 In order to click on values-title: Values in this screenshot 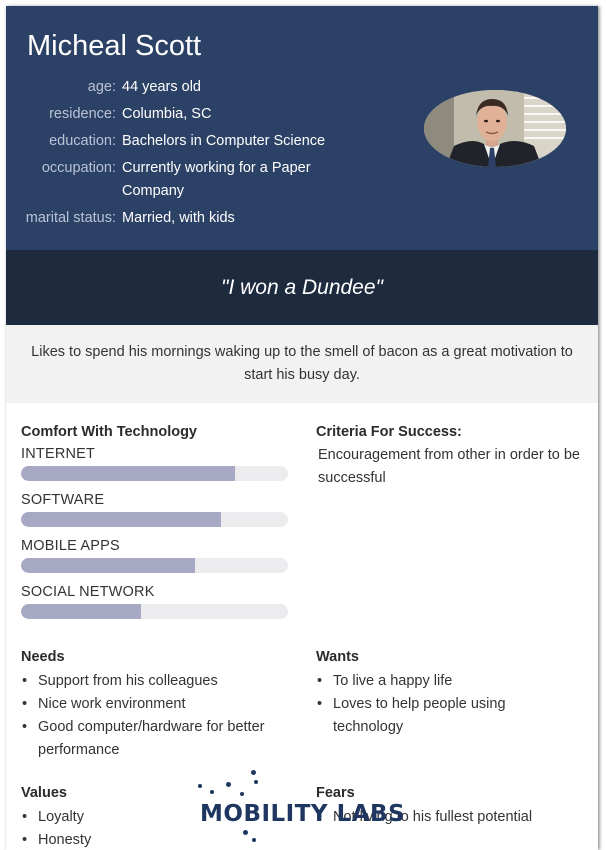, I will do `click(44, 793)`.